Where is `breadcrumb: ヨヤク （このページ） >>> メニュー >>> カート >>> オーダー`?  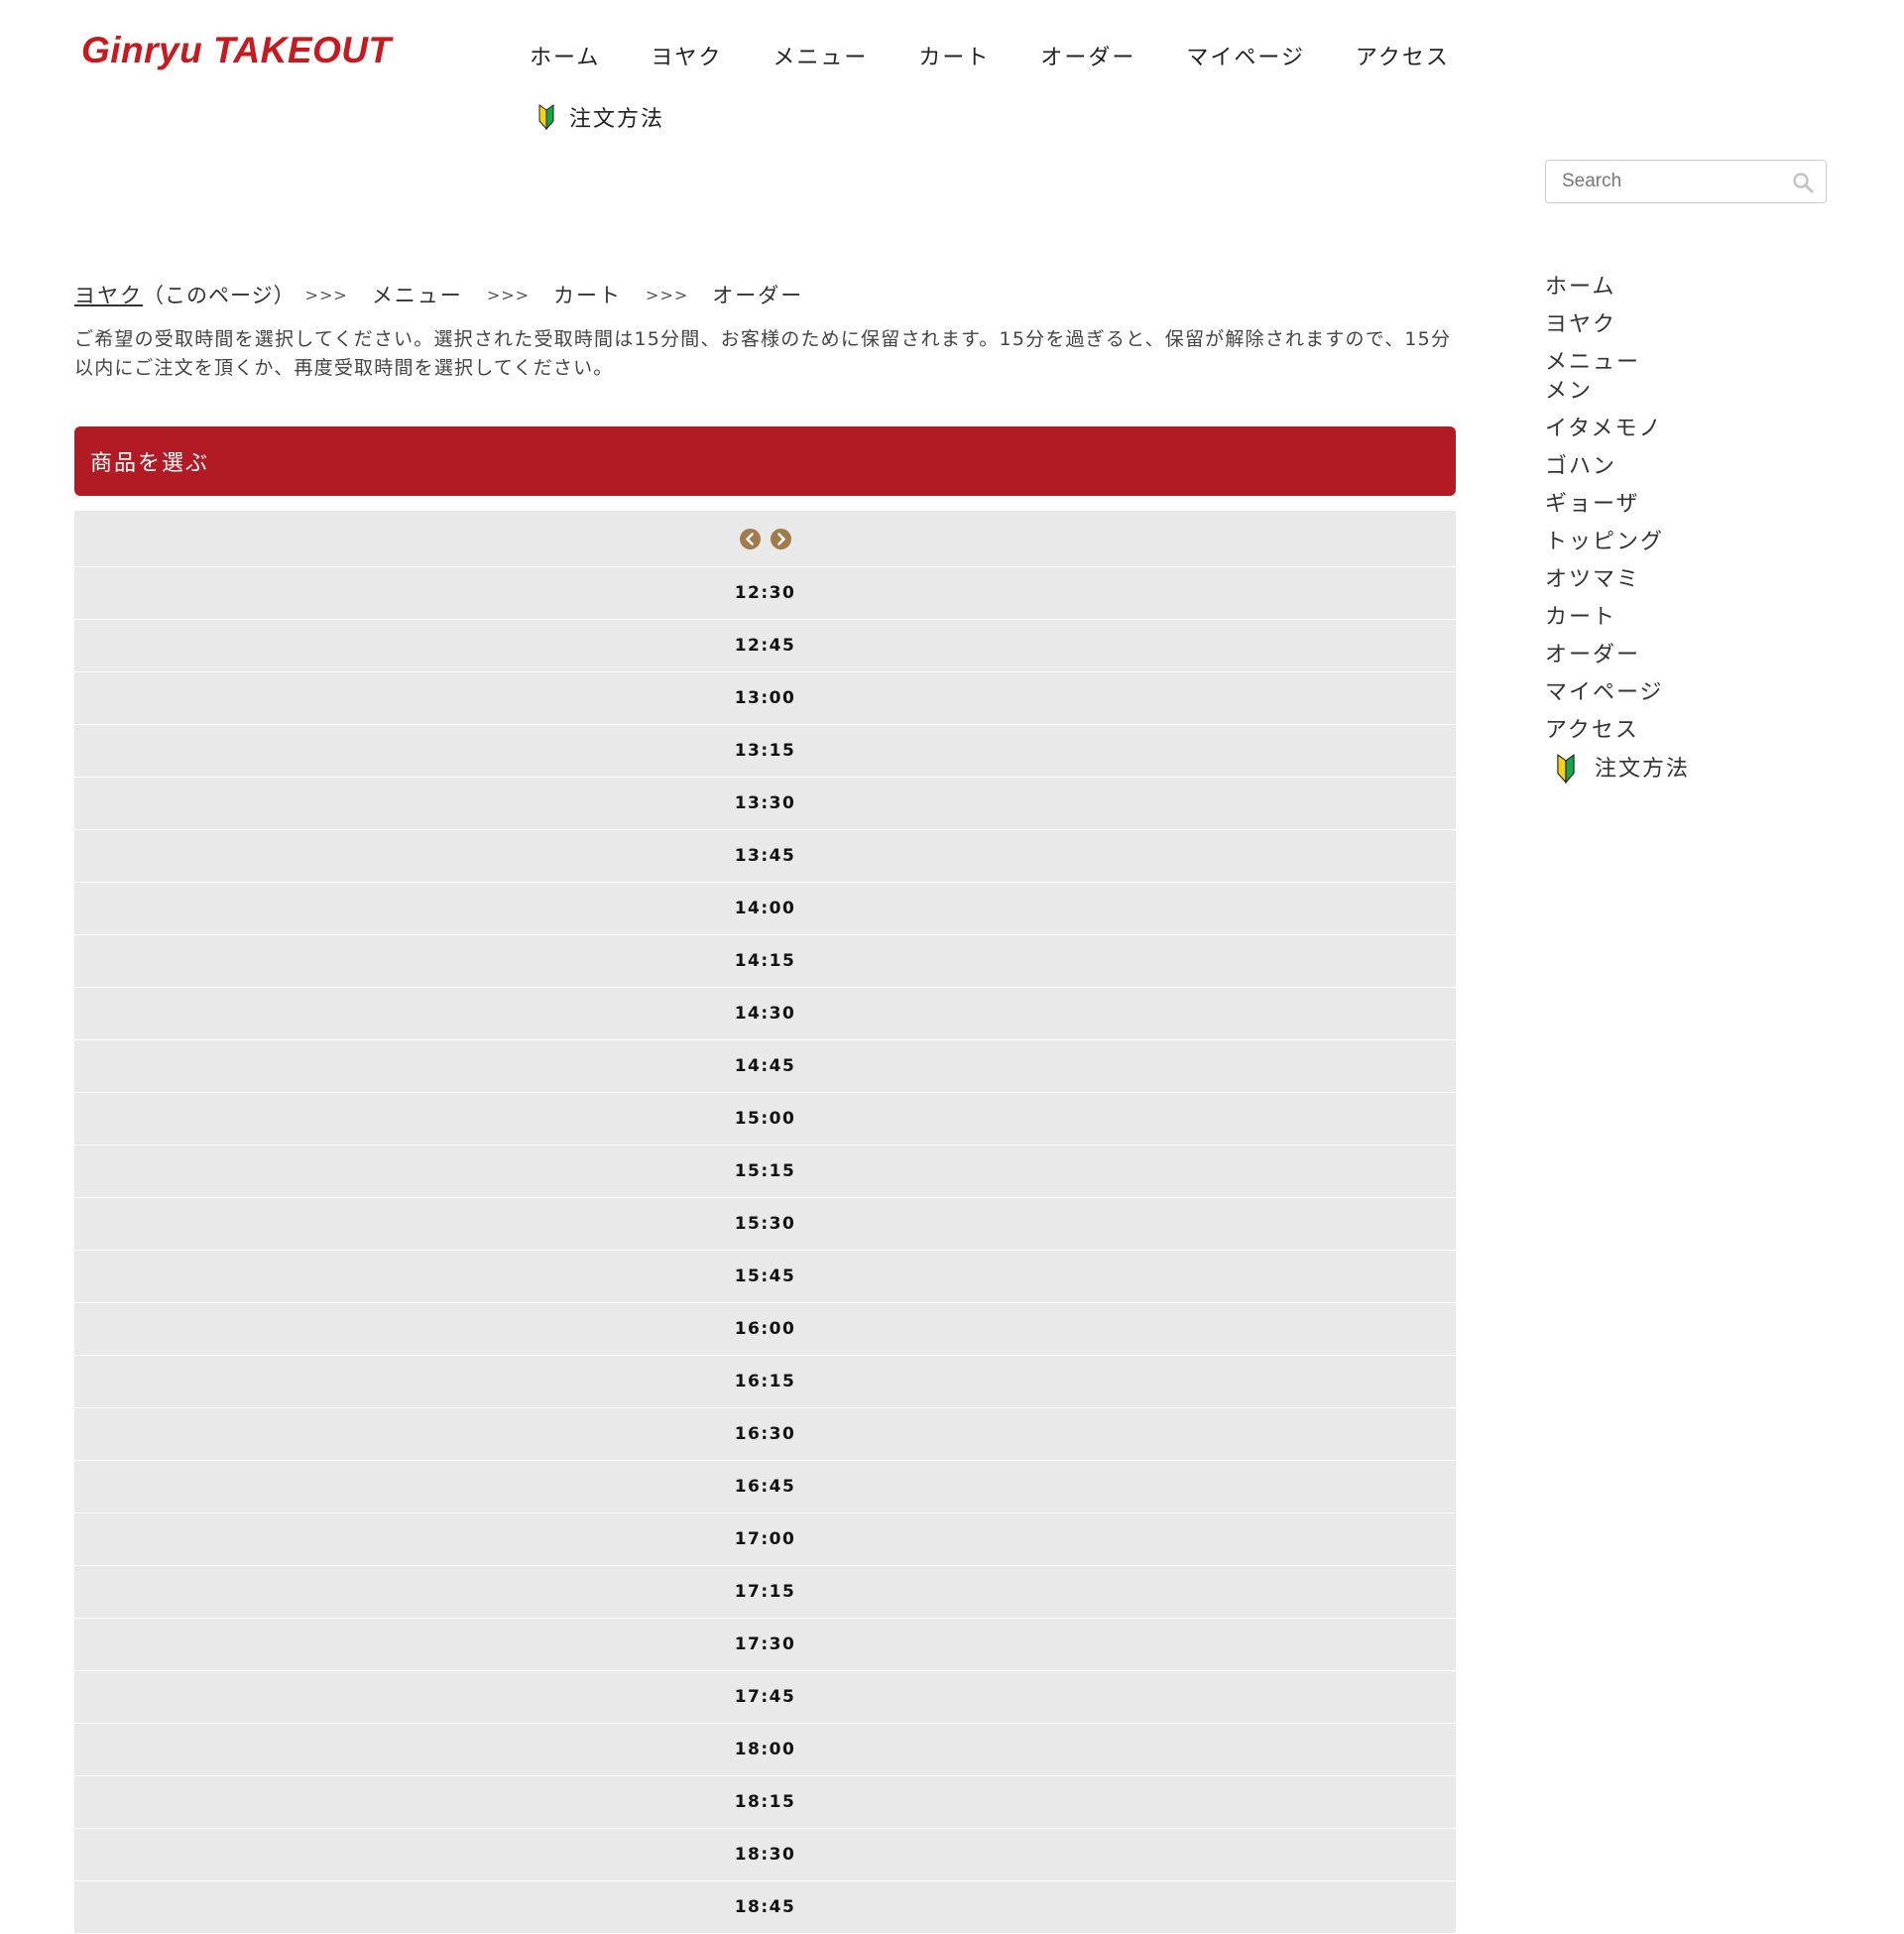
breadcrumb: ヨヤク （このページ） >>> メニュー >>> カート >>> オーダー is located at coordinates (765, 294).